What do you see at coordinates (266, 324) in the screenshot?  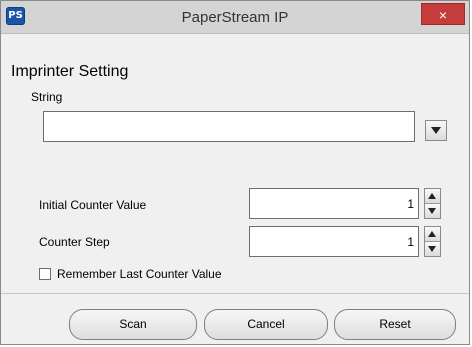 I see `cancel-button: Cancel` at bounding box center [266, 324].